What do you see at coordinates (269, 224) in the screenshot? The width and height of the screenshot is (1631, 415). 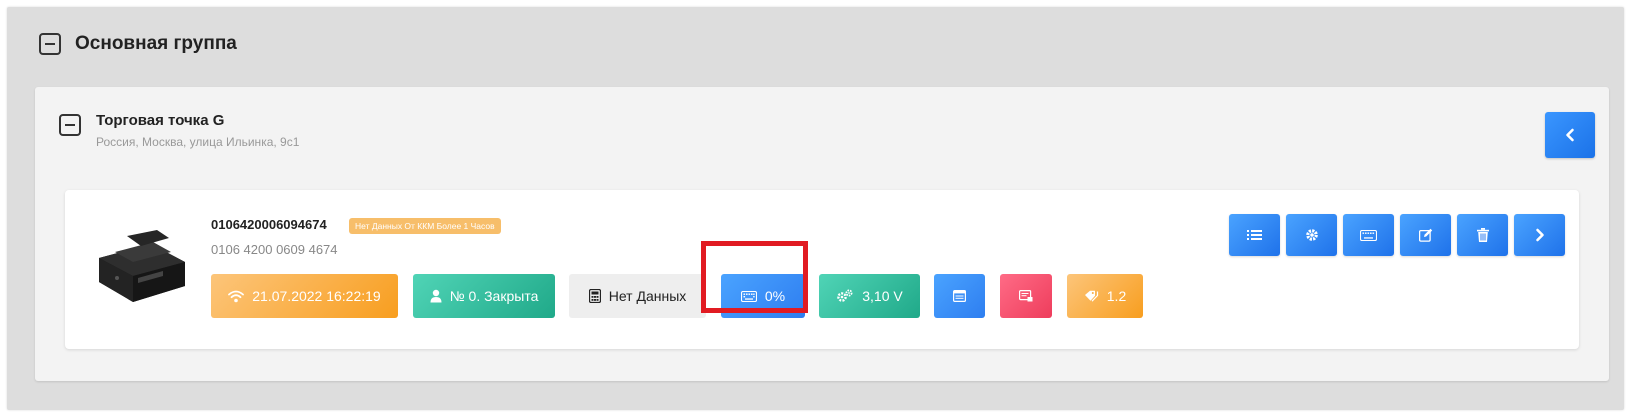 I see `device-serial: 0106420006094674` at bounding box center [269, 224].